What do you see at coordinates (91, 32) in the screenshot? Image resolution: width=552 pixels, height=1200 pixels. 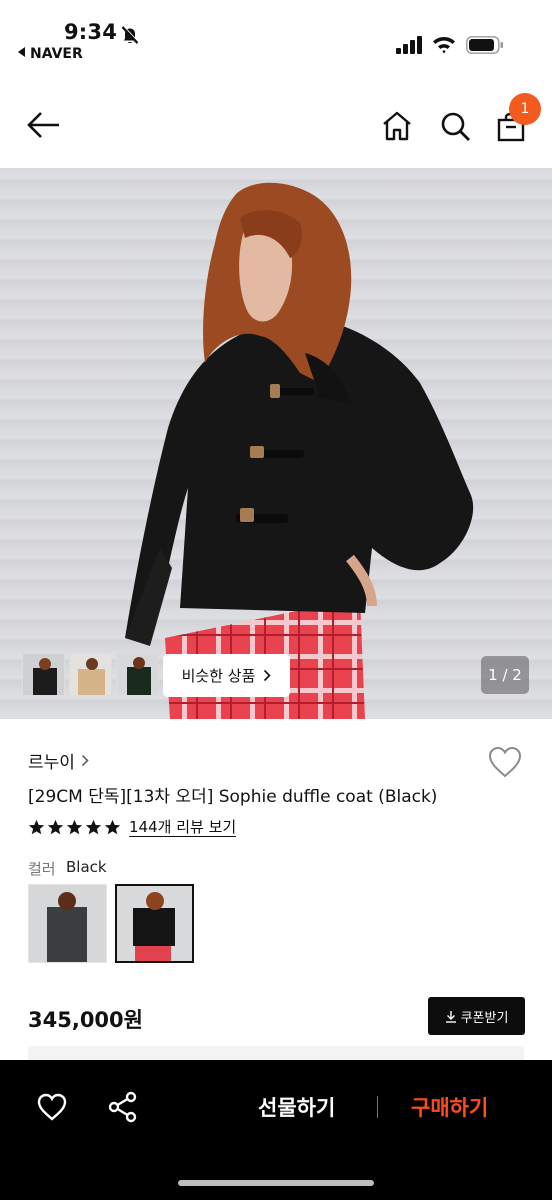 I see `status-time: 9:34` at bounding box center [91, 32].